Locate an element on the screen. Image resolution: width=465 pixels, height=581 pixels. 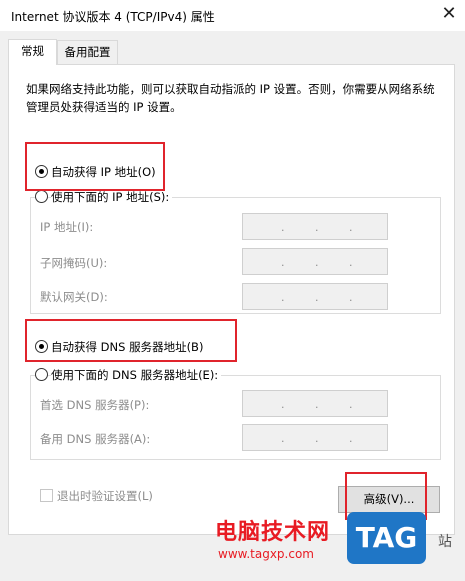
radio-manual-ip: 使用下面的 IP 地址(S): is located at coordinates (135, 197).